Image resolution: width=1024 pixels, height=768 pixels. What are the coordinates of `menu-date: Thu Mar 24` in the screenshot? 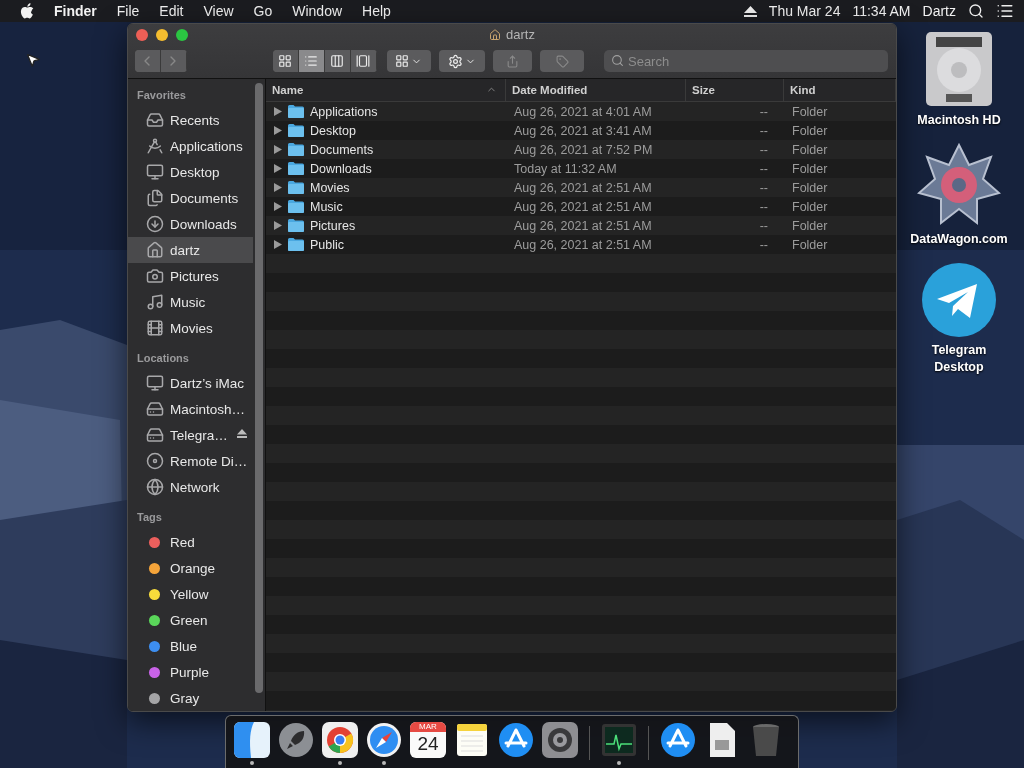 It's located at (804, 11).